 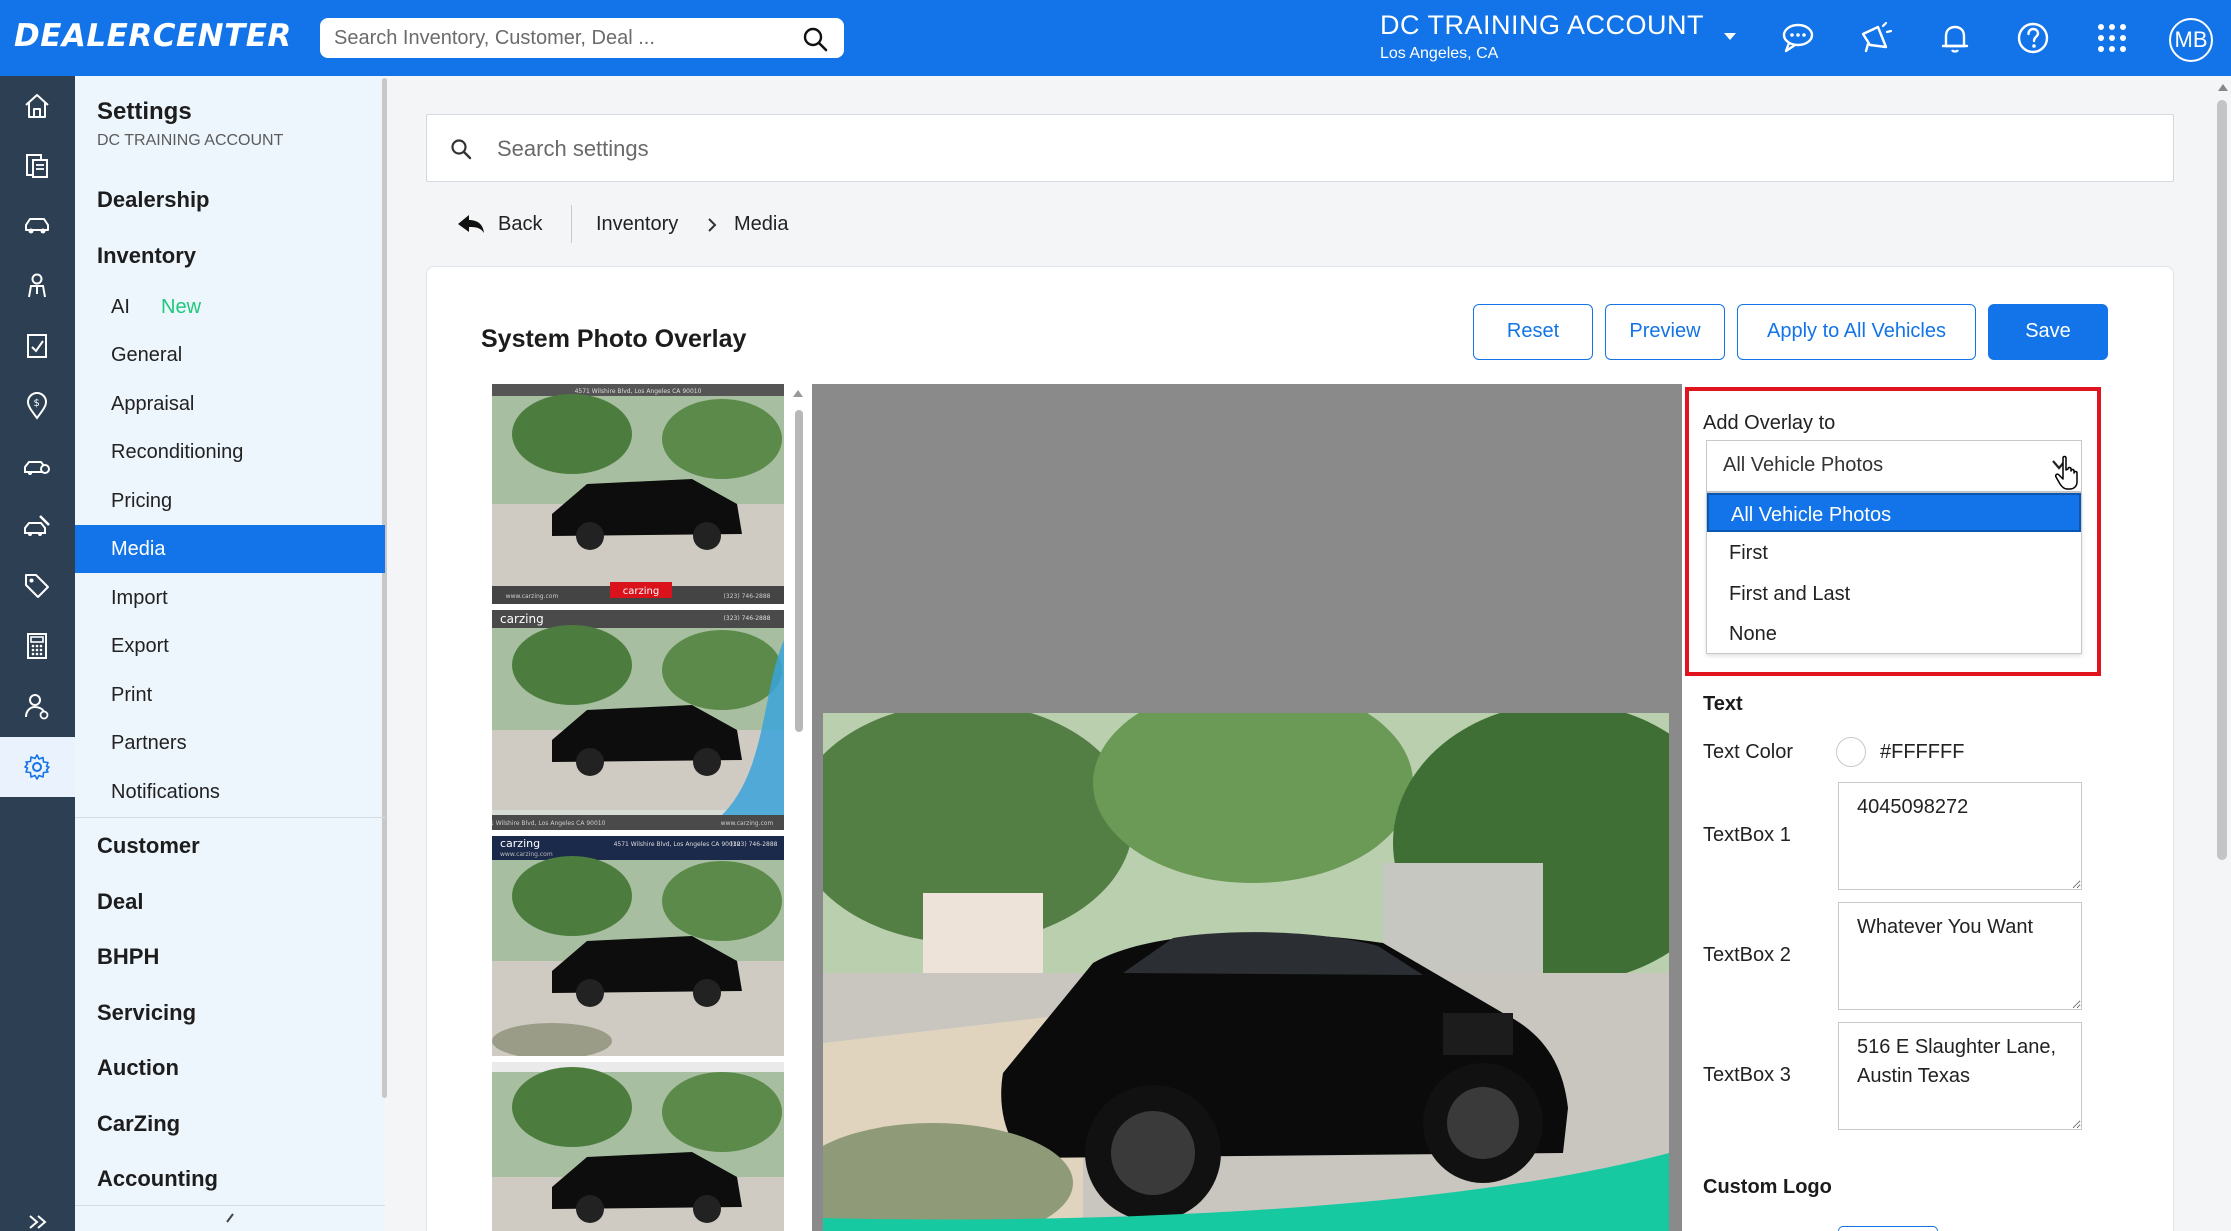 I want to click on help-icon, so click(x=2033, y=38).